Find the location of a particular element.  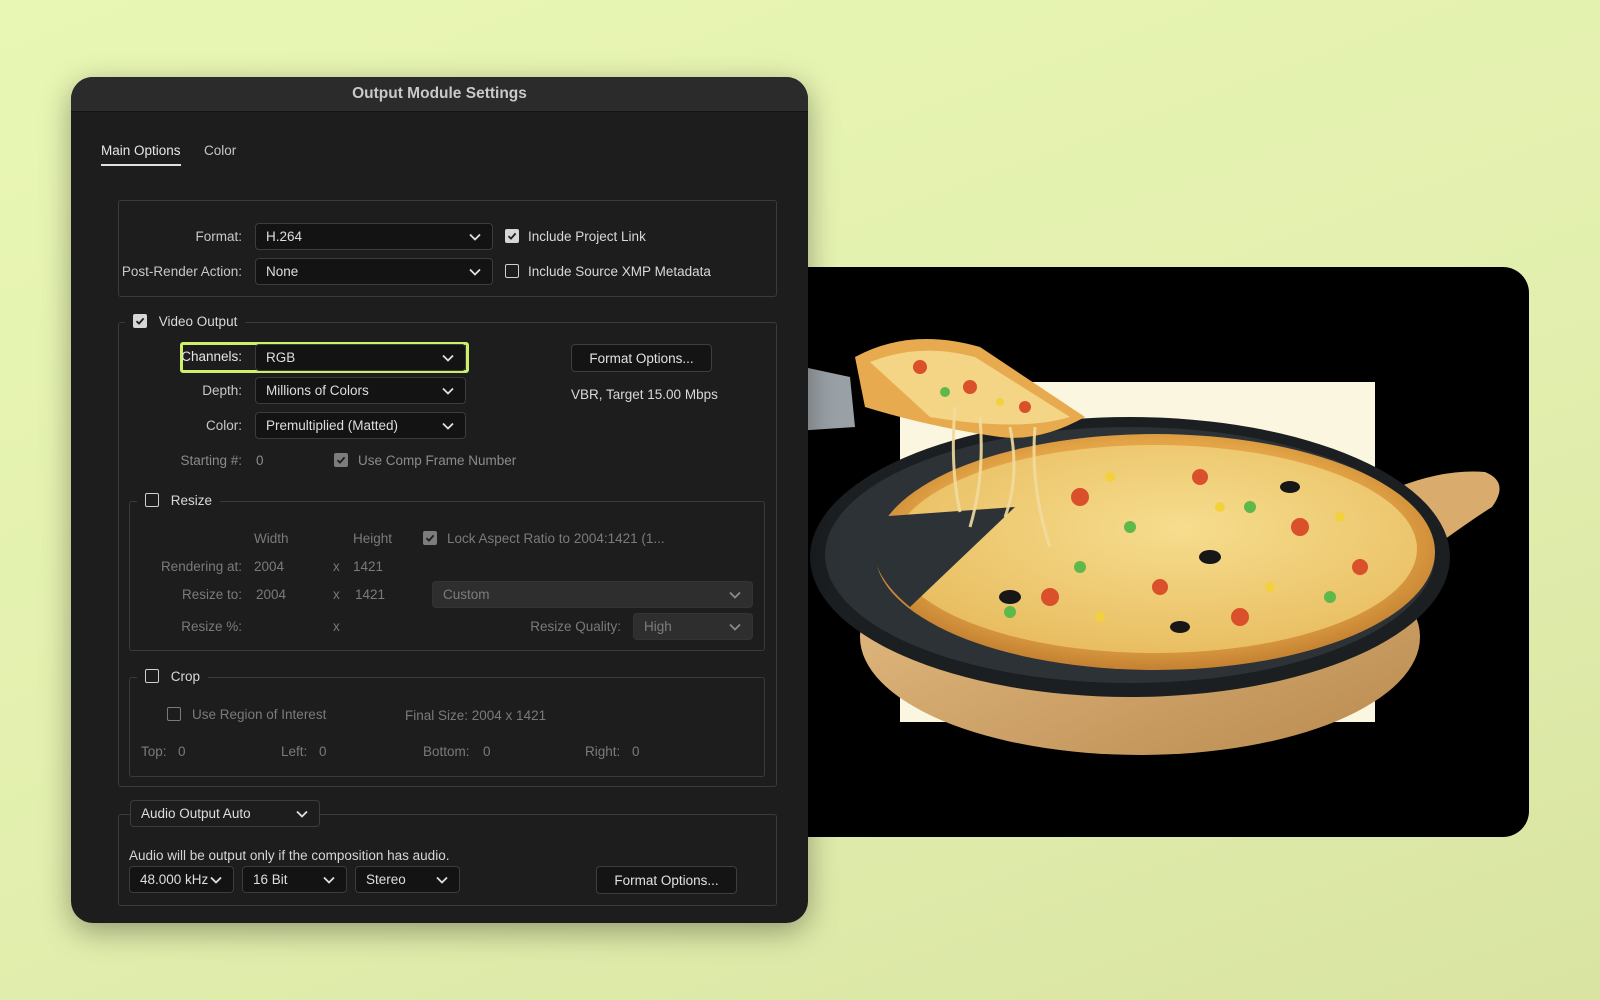

crop-right-value: 0 is located at coordinates (636, 751).